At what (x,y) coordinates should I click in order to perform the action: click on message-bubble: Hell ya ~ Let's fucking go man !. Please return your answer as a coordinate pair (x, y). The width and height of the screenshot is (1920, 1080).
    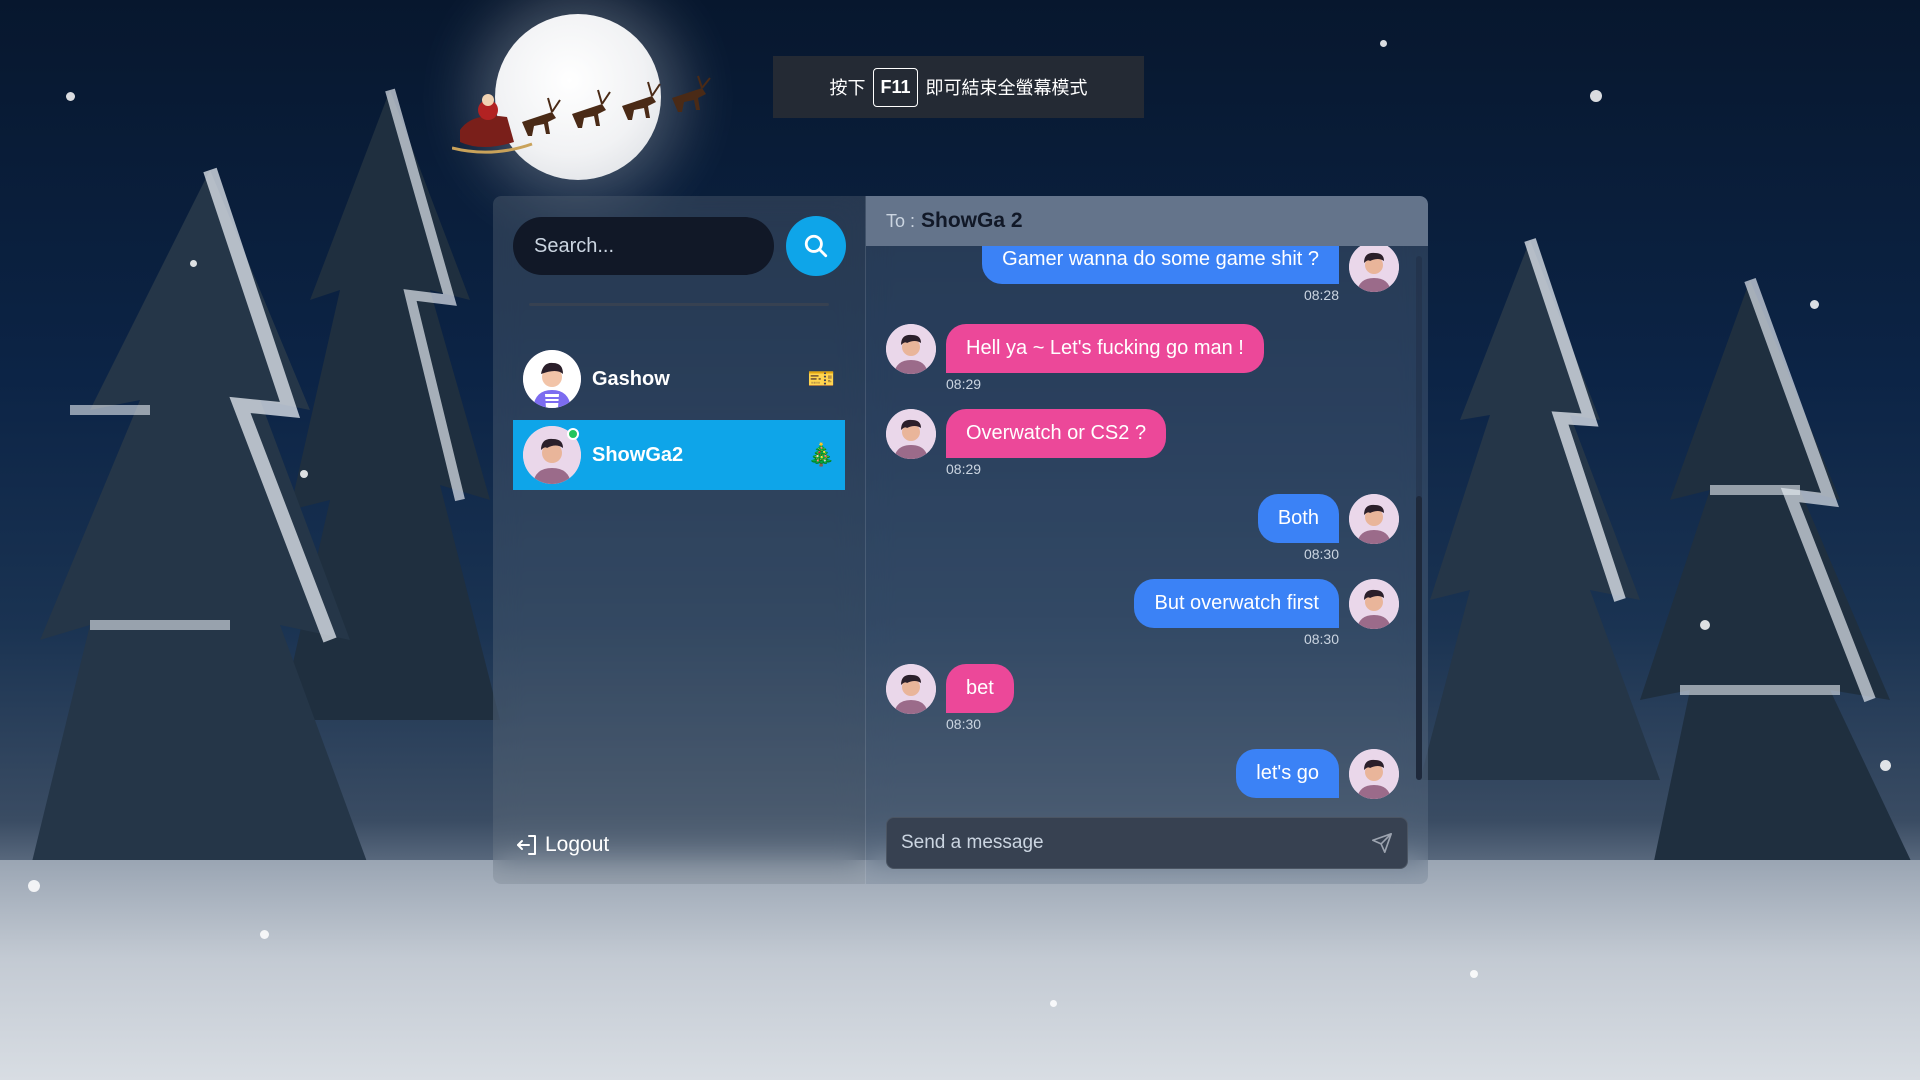
    Looking at the image, I should click on (1105, 348).